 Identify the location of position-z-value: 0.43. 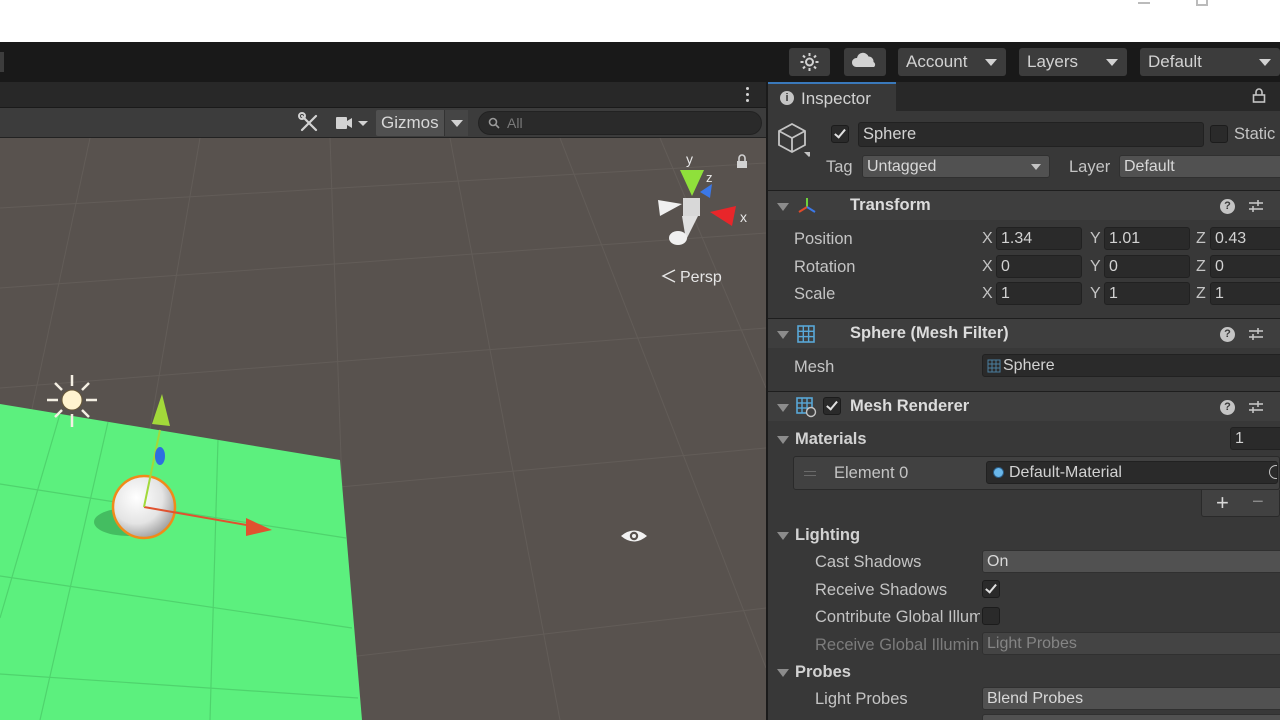
(1231, 238).